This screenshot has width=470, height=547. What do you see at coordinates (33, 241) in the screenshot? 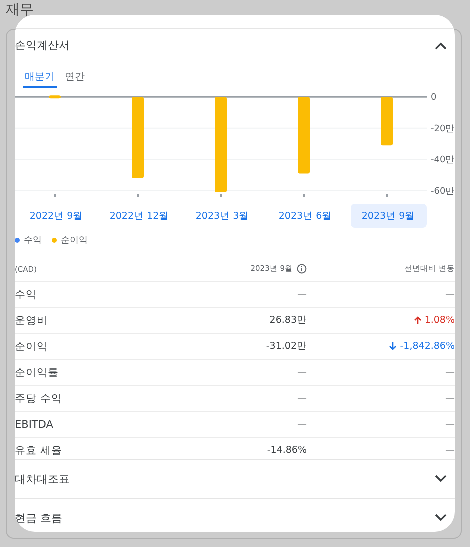
I see `legend-label: 수익` at bounding box center [33, 241].